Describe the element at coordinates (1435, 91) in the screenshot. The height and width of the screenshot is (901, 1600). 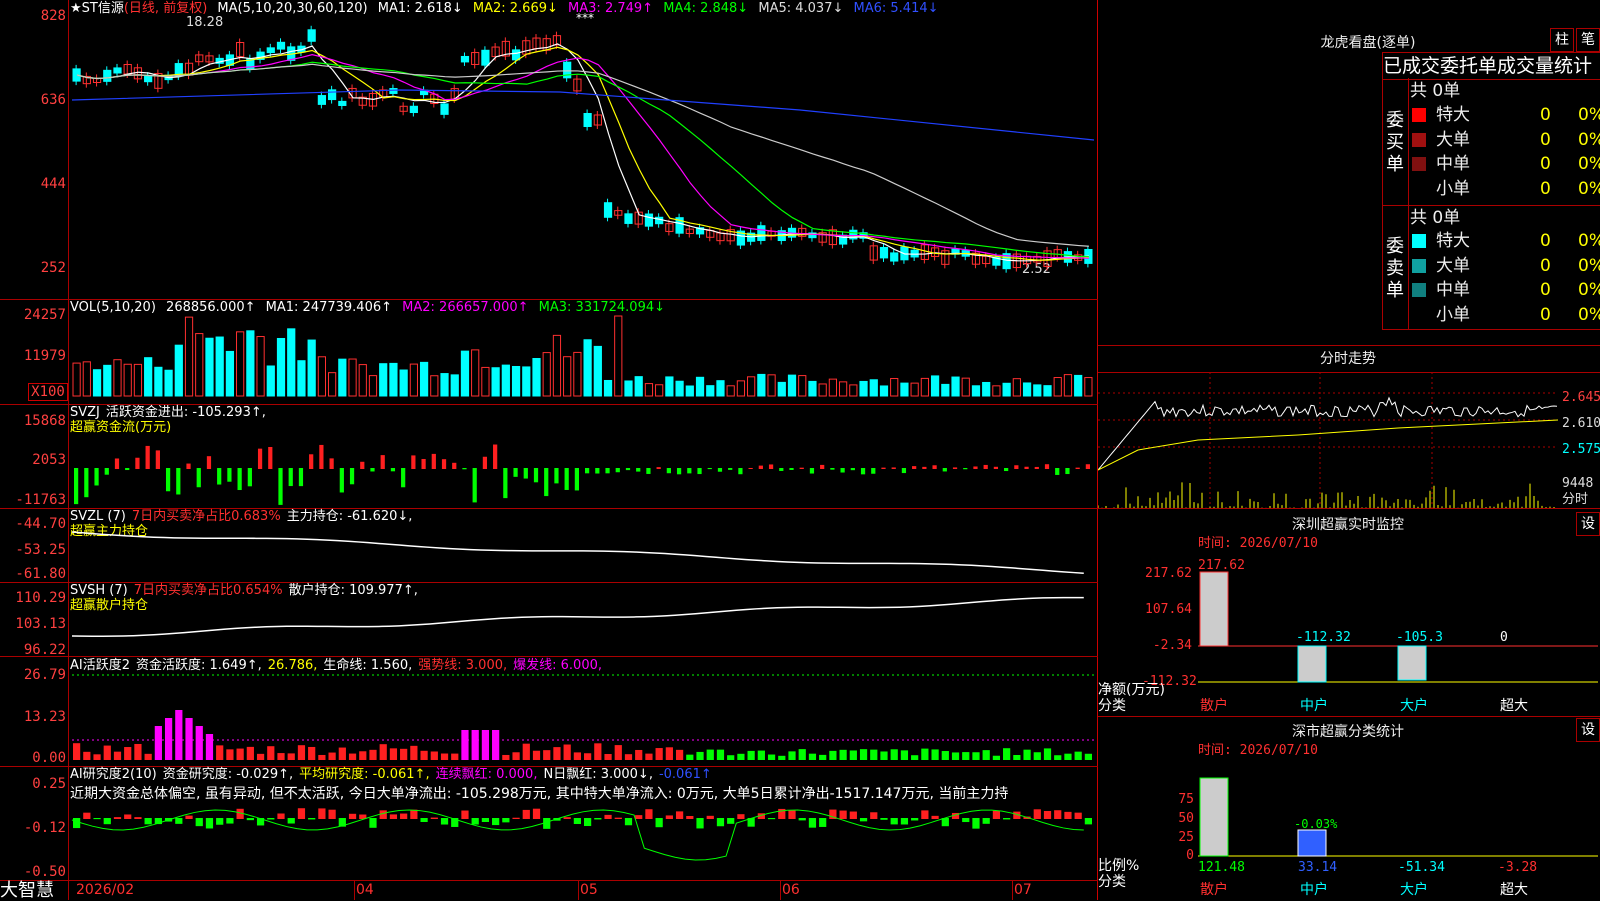
I see `buy-total: 共 0单` at that location.